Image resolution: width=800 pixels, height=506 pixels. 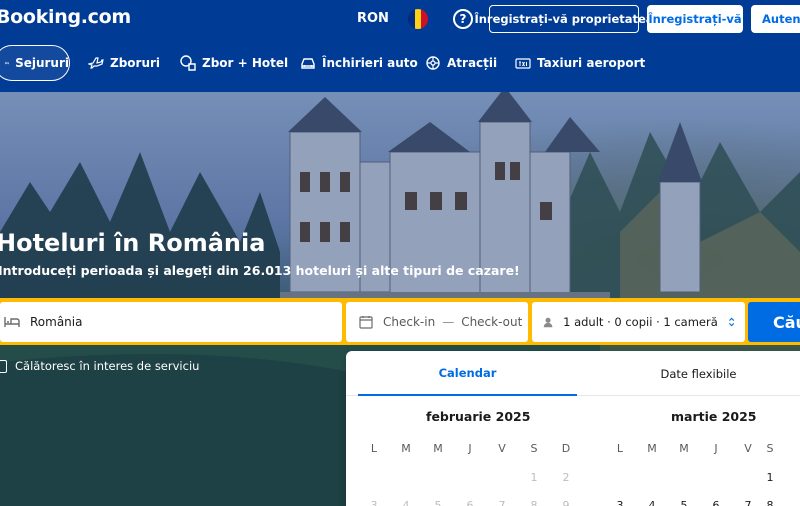 I want to click on check-out-placeholder: Check-out, so click(x=492, y=322).